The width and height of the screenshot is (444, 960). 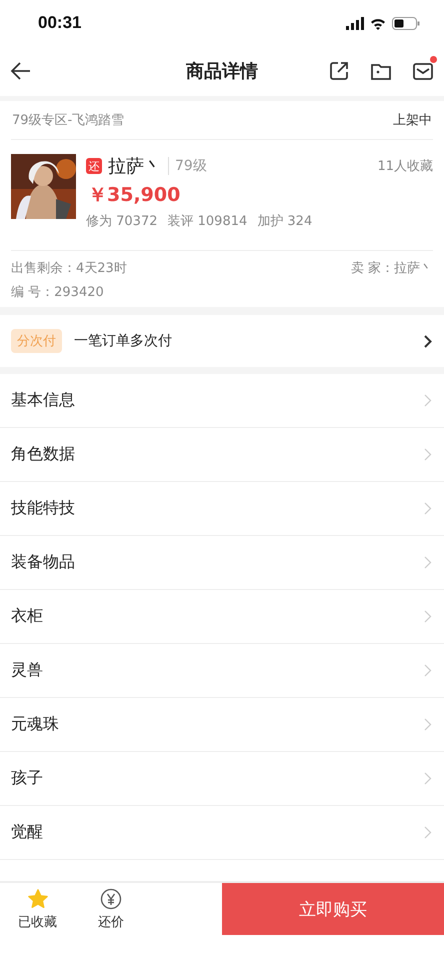 What do you see at coordinates (222, 509) in the screenshot?
I see `section-row: 技能特技` at bounding box center [222, 509].